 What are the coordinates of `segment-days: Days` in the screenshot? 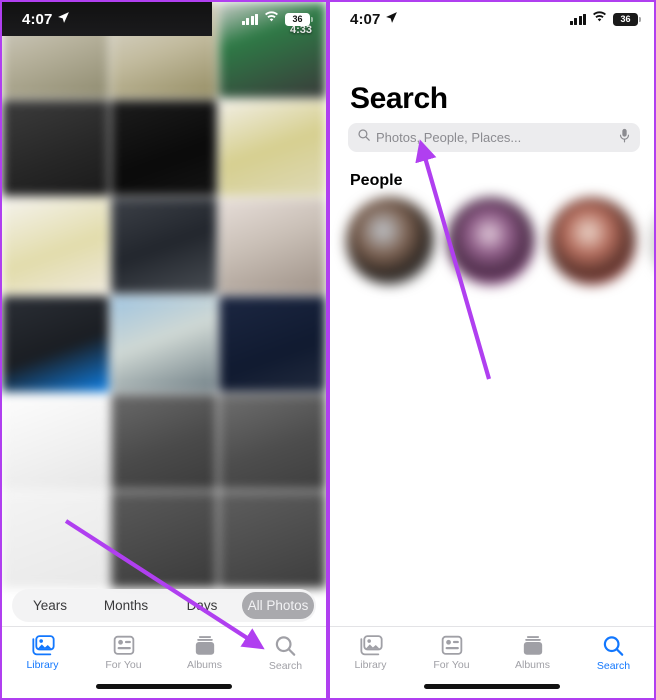 It's located at (202, 605).